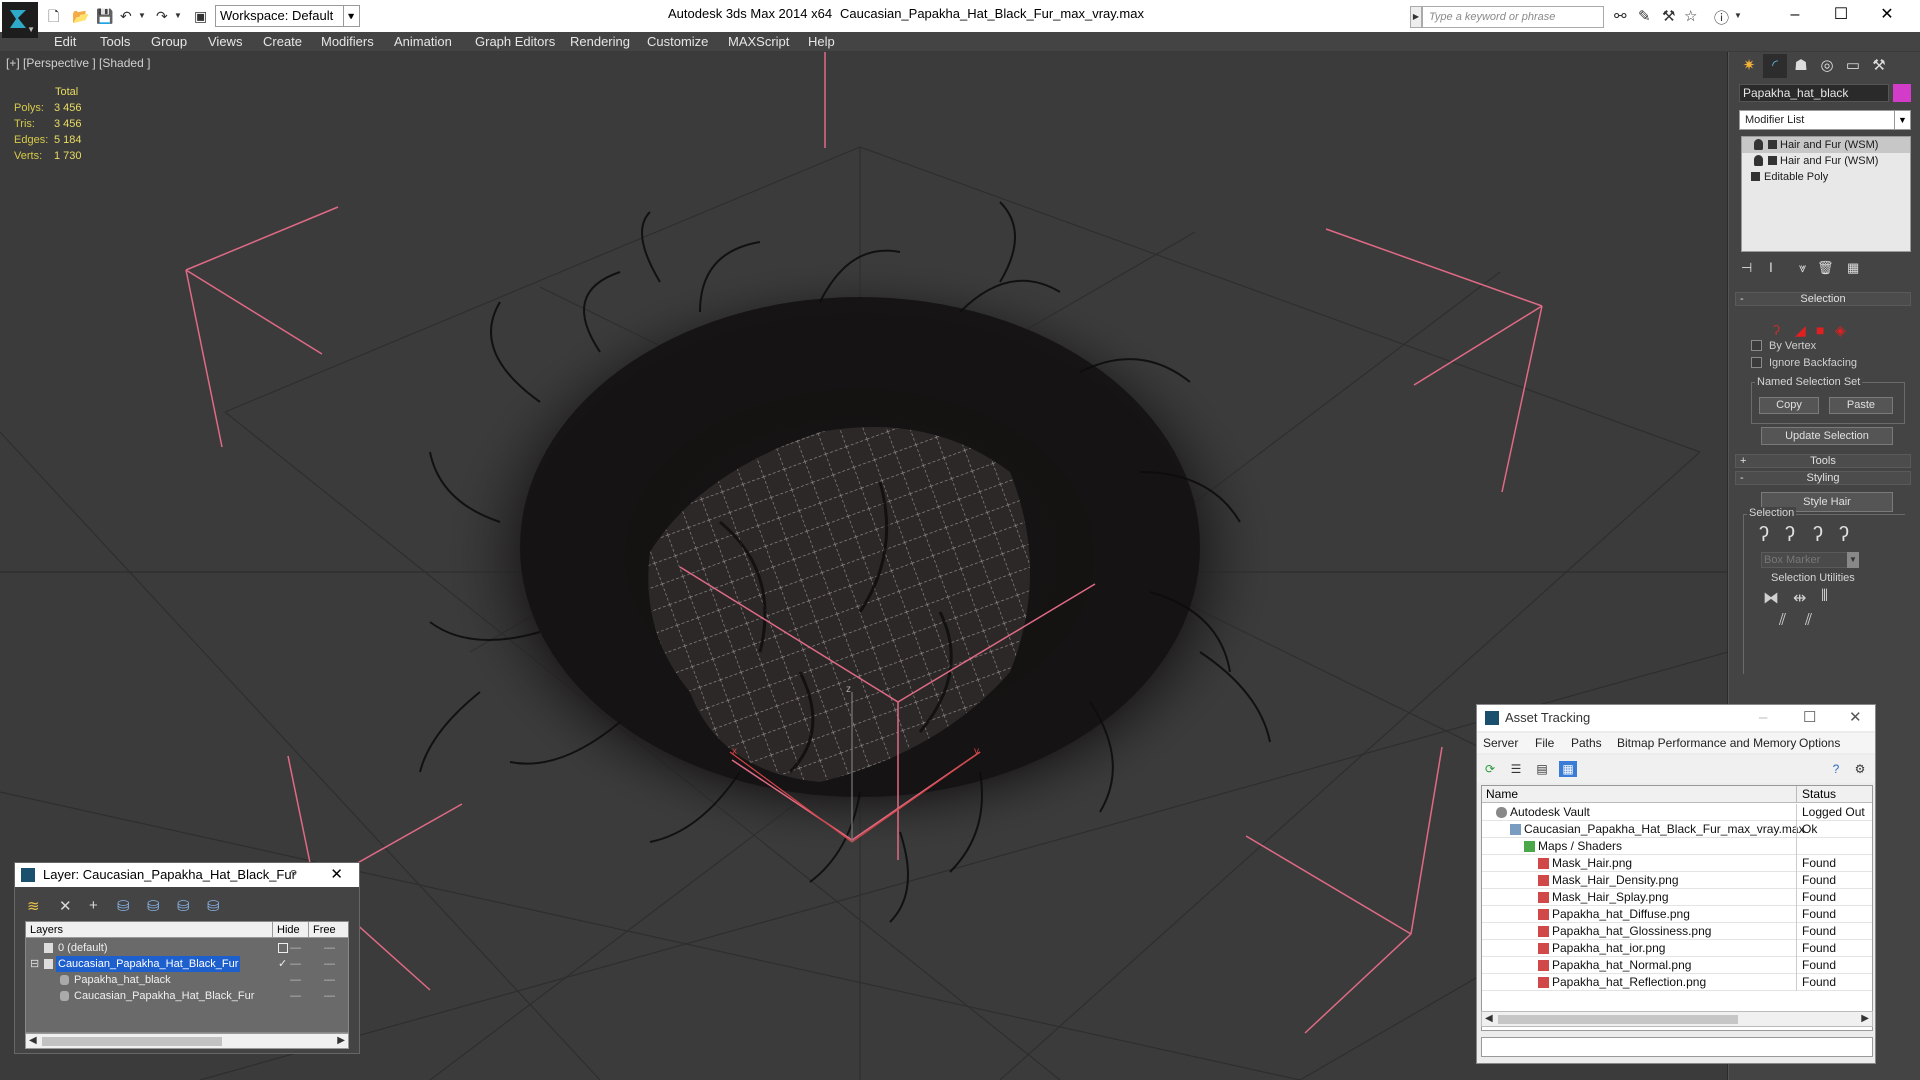 This screenshot has width=1920, height=1080. Describe the element at coordinates (1823, 478) in the screenshot. I see `styling-rollout-header: - Styling` at that location.